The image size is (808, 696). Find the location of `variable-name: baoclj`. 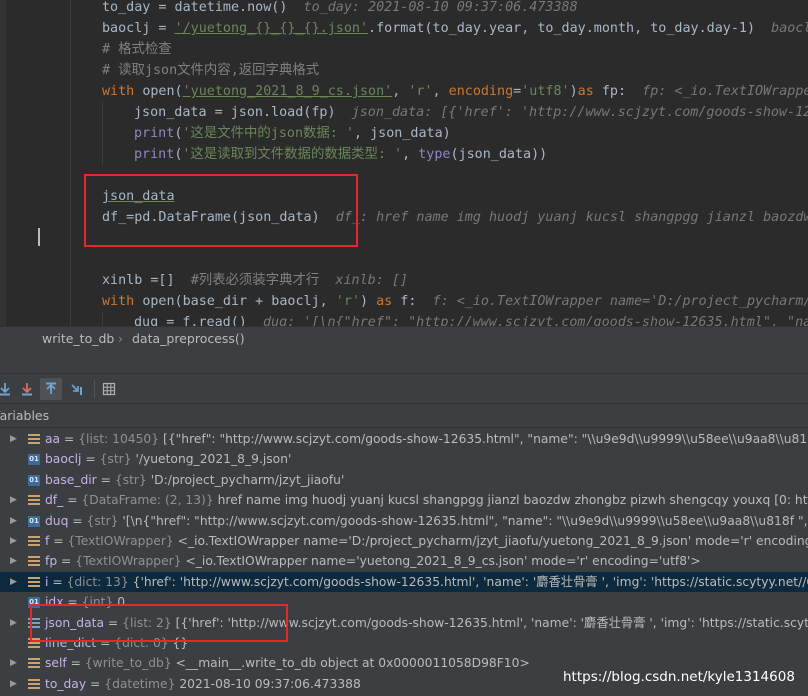

variable-name: baoclj is located at coordinates (63, 459).